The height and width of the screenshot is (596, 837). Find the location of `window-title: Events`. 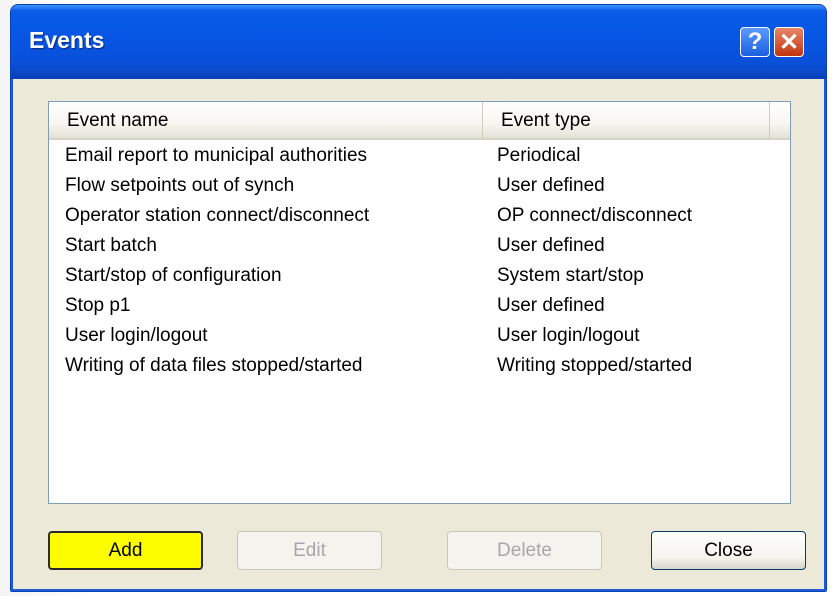

window-title: Events is located at coordinates (67, 40).